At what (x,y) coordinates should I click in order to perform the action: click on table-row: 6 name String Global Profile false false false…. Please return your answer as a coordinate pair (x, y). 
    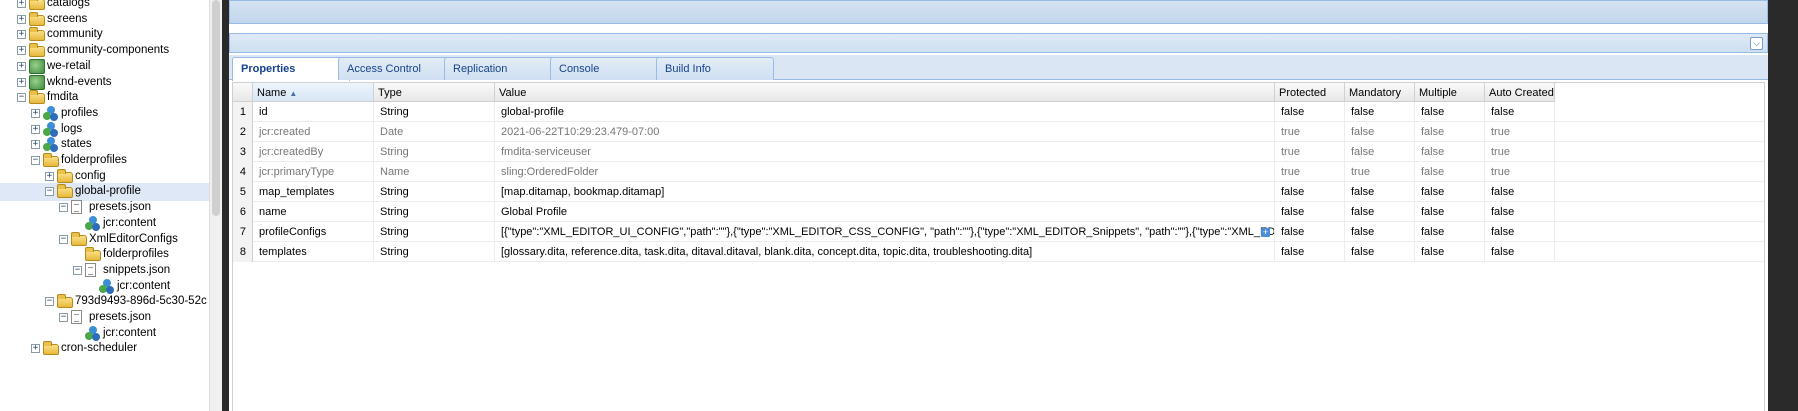
    Looking at the image, I should click on (998, 212).